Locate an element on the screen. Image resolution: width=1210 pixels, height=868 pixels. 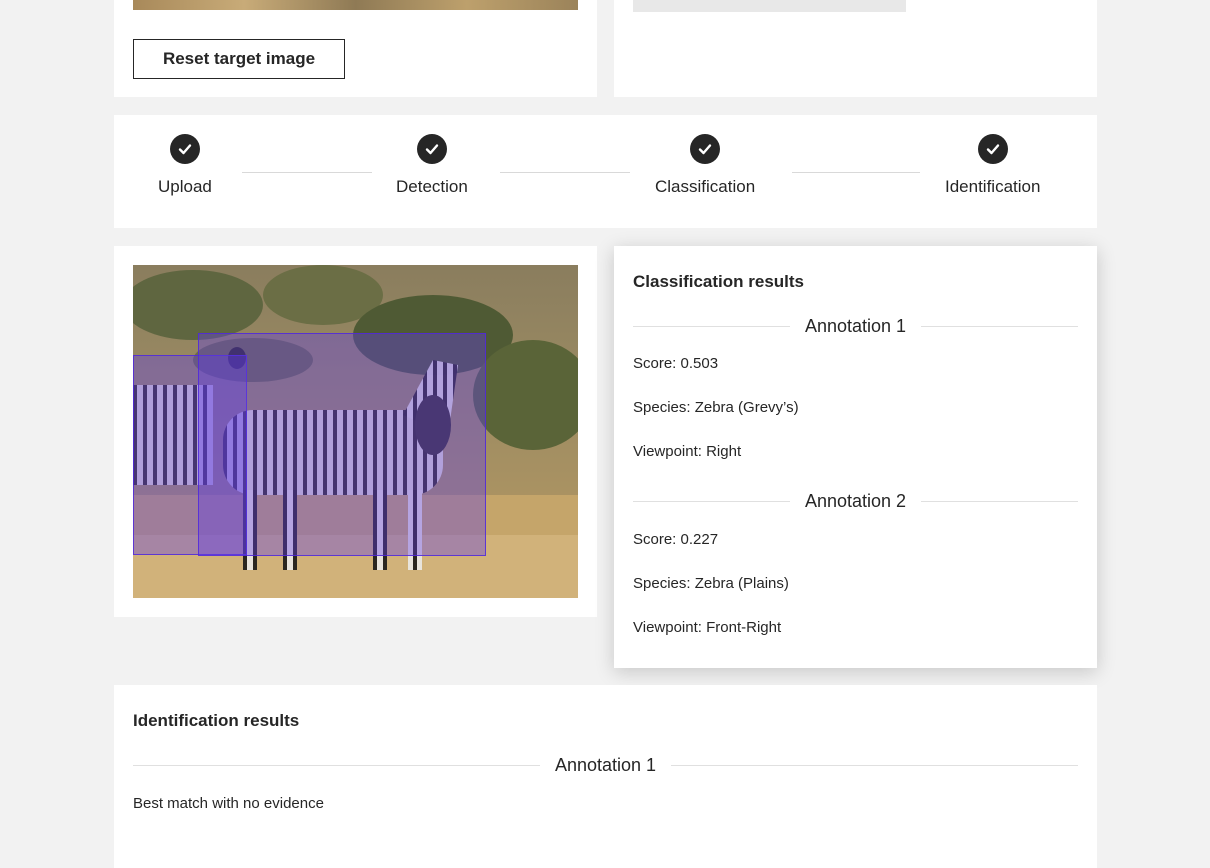
identification-result: Best match with no evidence is located at coordinates (228, 803).